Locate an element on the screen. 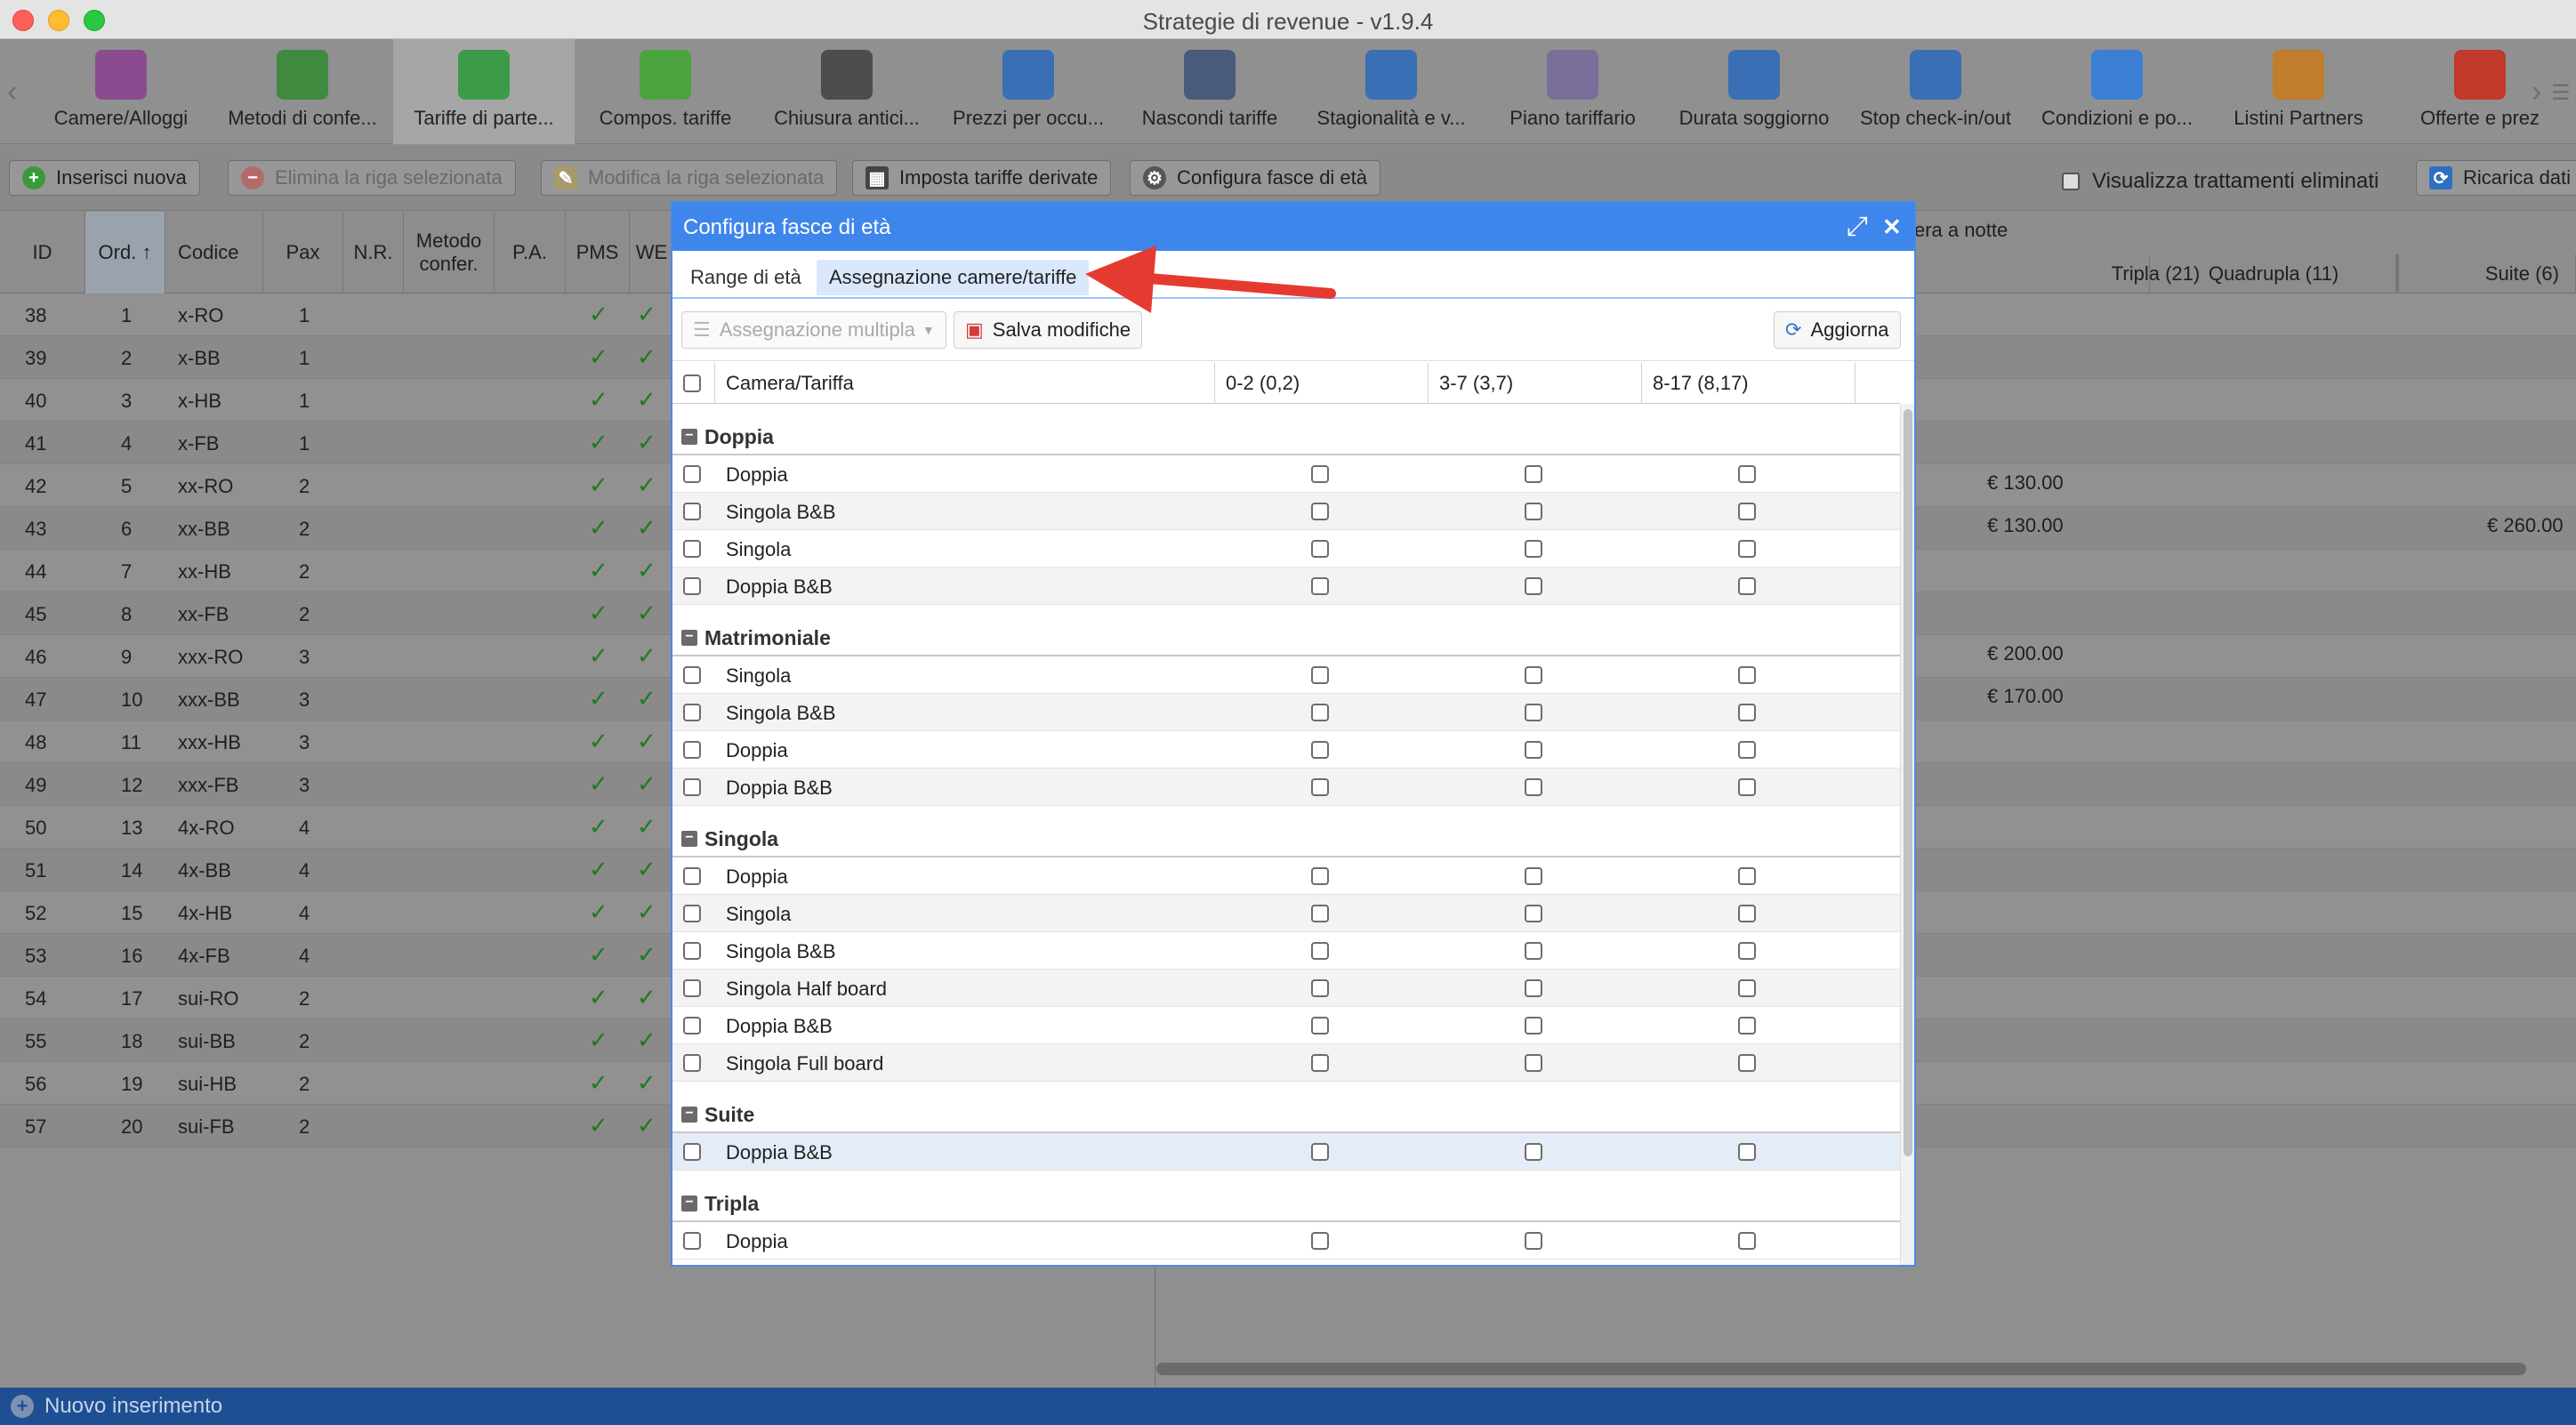 This screenshot has width=2576, height=1425. toolbar-item: Camere/Alloggi is located at coordinates (121, 91).